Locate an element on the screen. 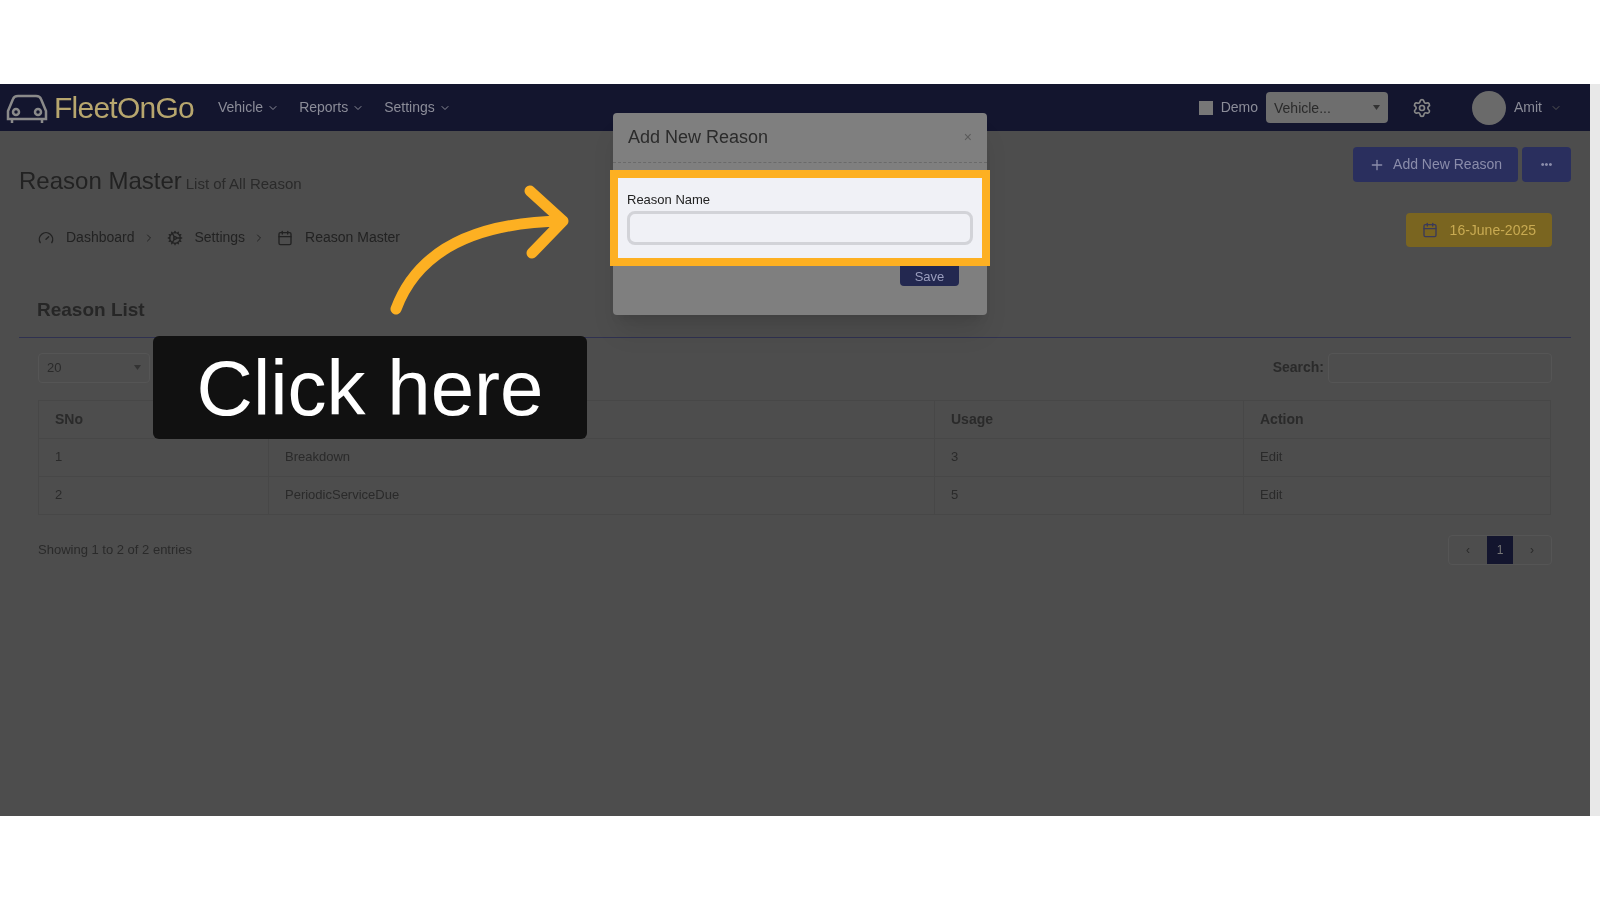 This screenshot has height=900, width=1600. logo-text: FleetOnGo is located at coordinates (124, 108).